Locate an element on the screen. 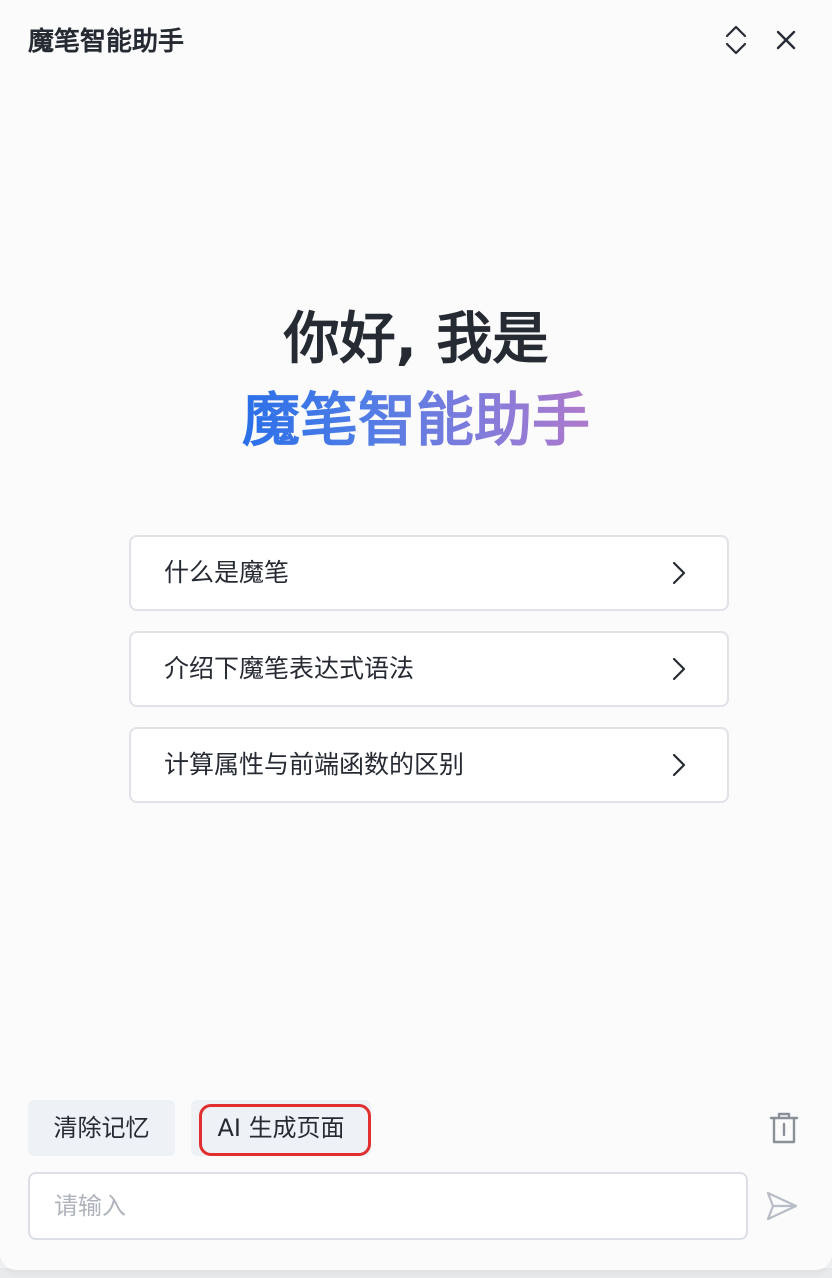 The height and width of the screenshot is (1278, 832). chevron-up-down-icon is located at coordinates (736, 40).